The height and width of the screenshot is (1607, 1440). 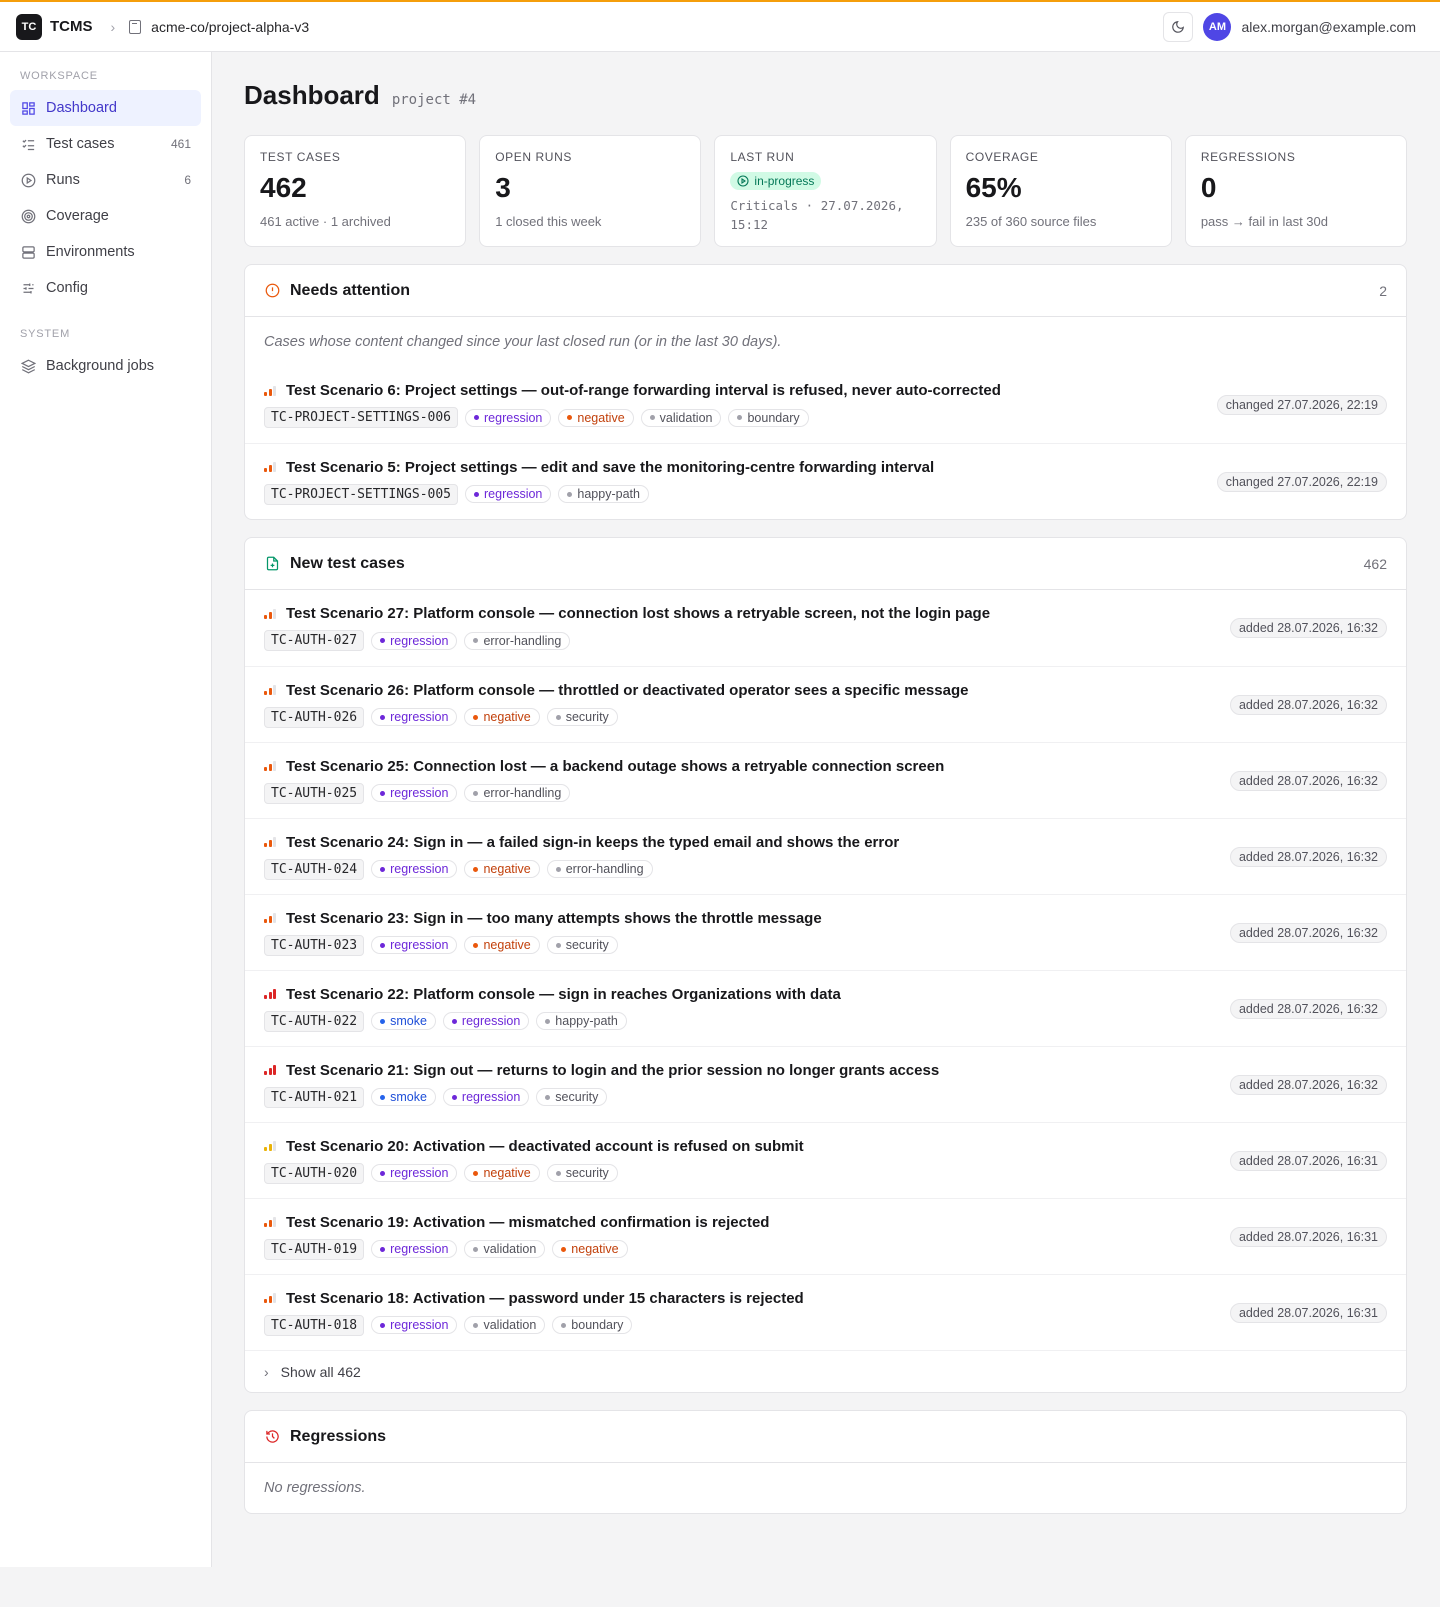 I want to click on stat-value: 0, so click(x=1208, y=187).